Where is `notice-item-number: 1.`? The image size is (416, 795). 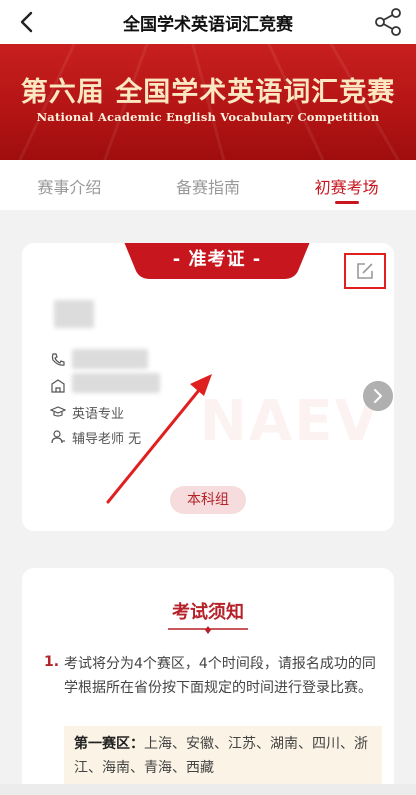
notice-item-number: 1. is located at coordinates (52, 662).